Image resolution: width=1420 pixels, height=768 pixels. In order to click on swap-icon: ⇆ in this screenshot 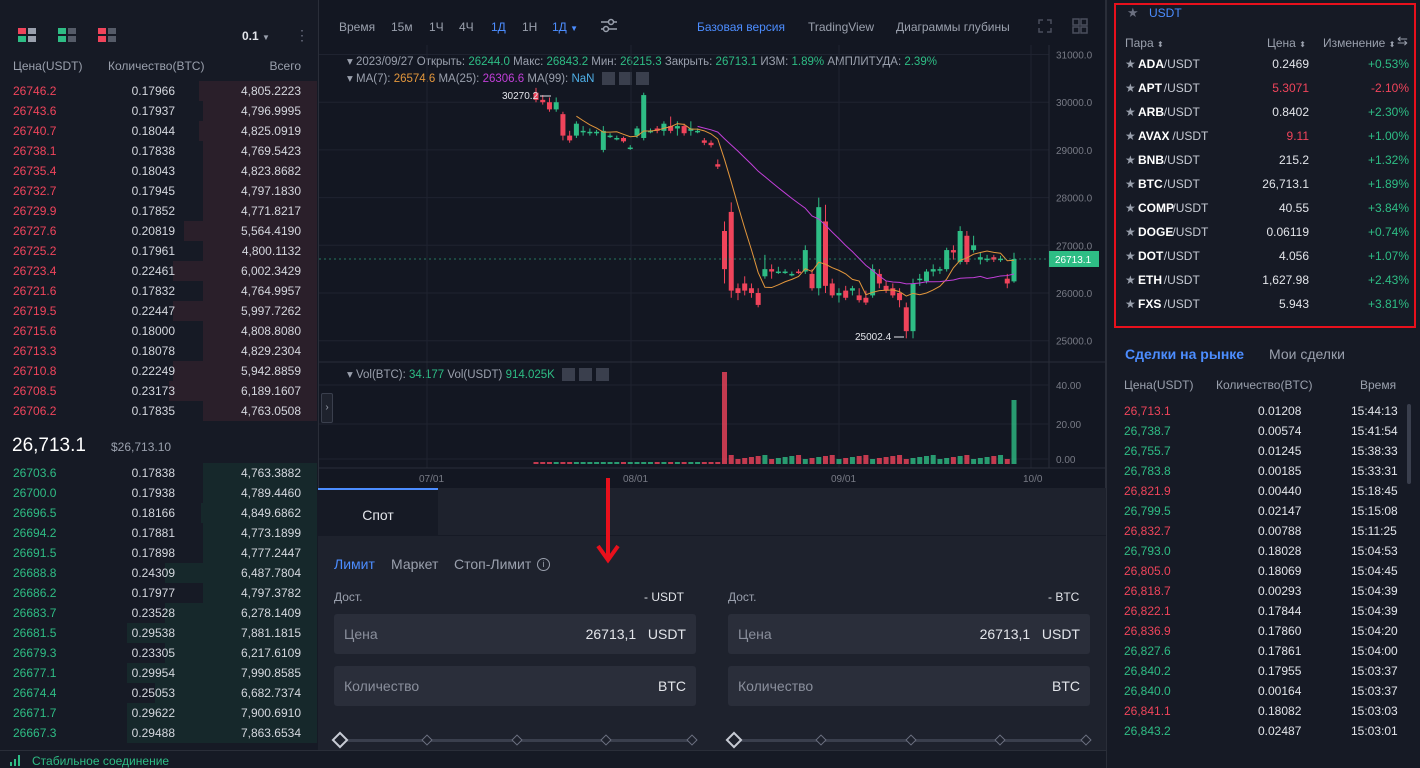, I will do `click(1402, 41)`.